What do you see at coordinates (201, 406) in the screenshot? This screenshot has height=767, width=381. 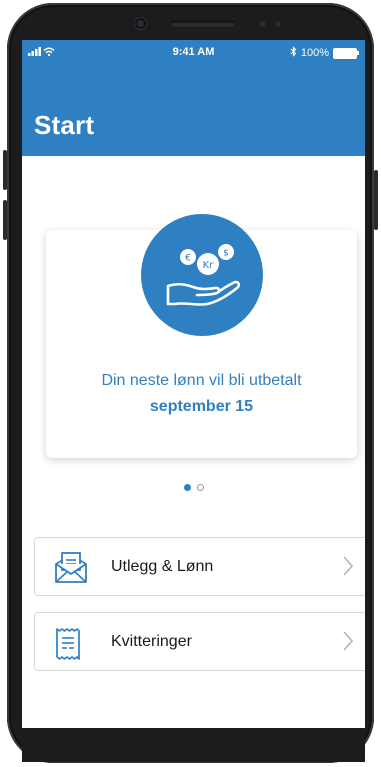 I see `salary-date: september 15` at bounding box center [201, 406].